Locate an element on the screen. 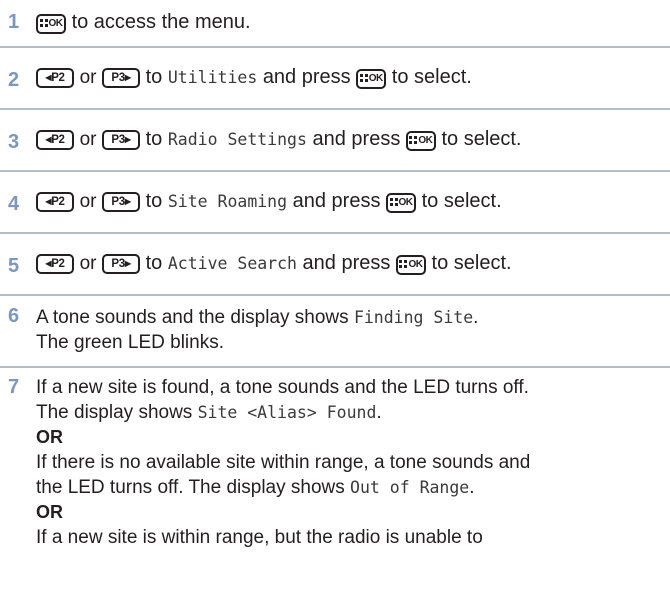  step-number: 2 is located at coordinates (14, 80).